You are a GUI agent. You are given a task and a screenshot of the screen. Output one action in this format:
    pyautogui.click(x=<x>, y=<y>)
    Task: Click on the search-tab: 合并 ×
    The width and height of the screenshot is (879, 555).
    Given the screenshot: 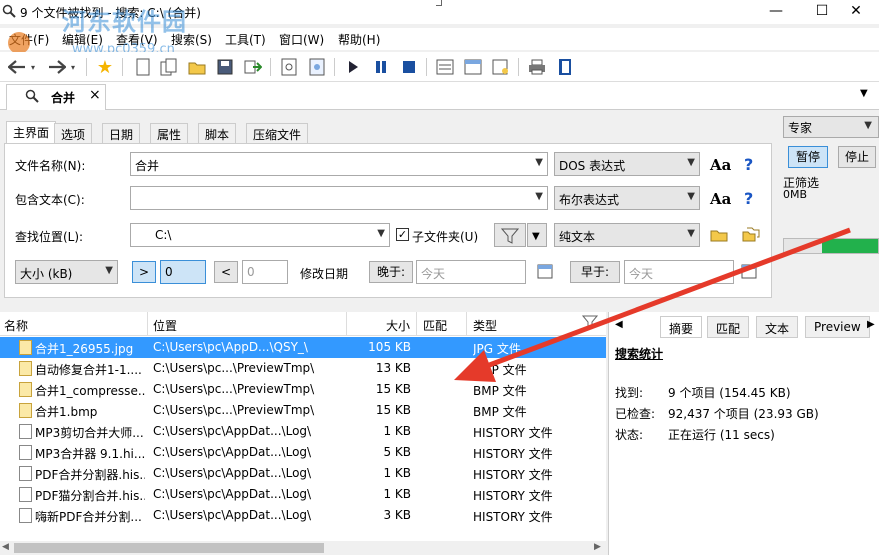 What is the action you would take?
    pyautogui.click(x=56, y=97)
    